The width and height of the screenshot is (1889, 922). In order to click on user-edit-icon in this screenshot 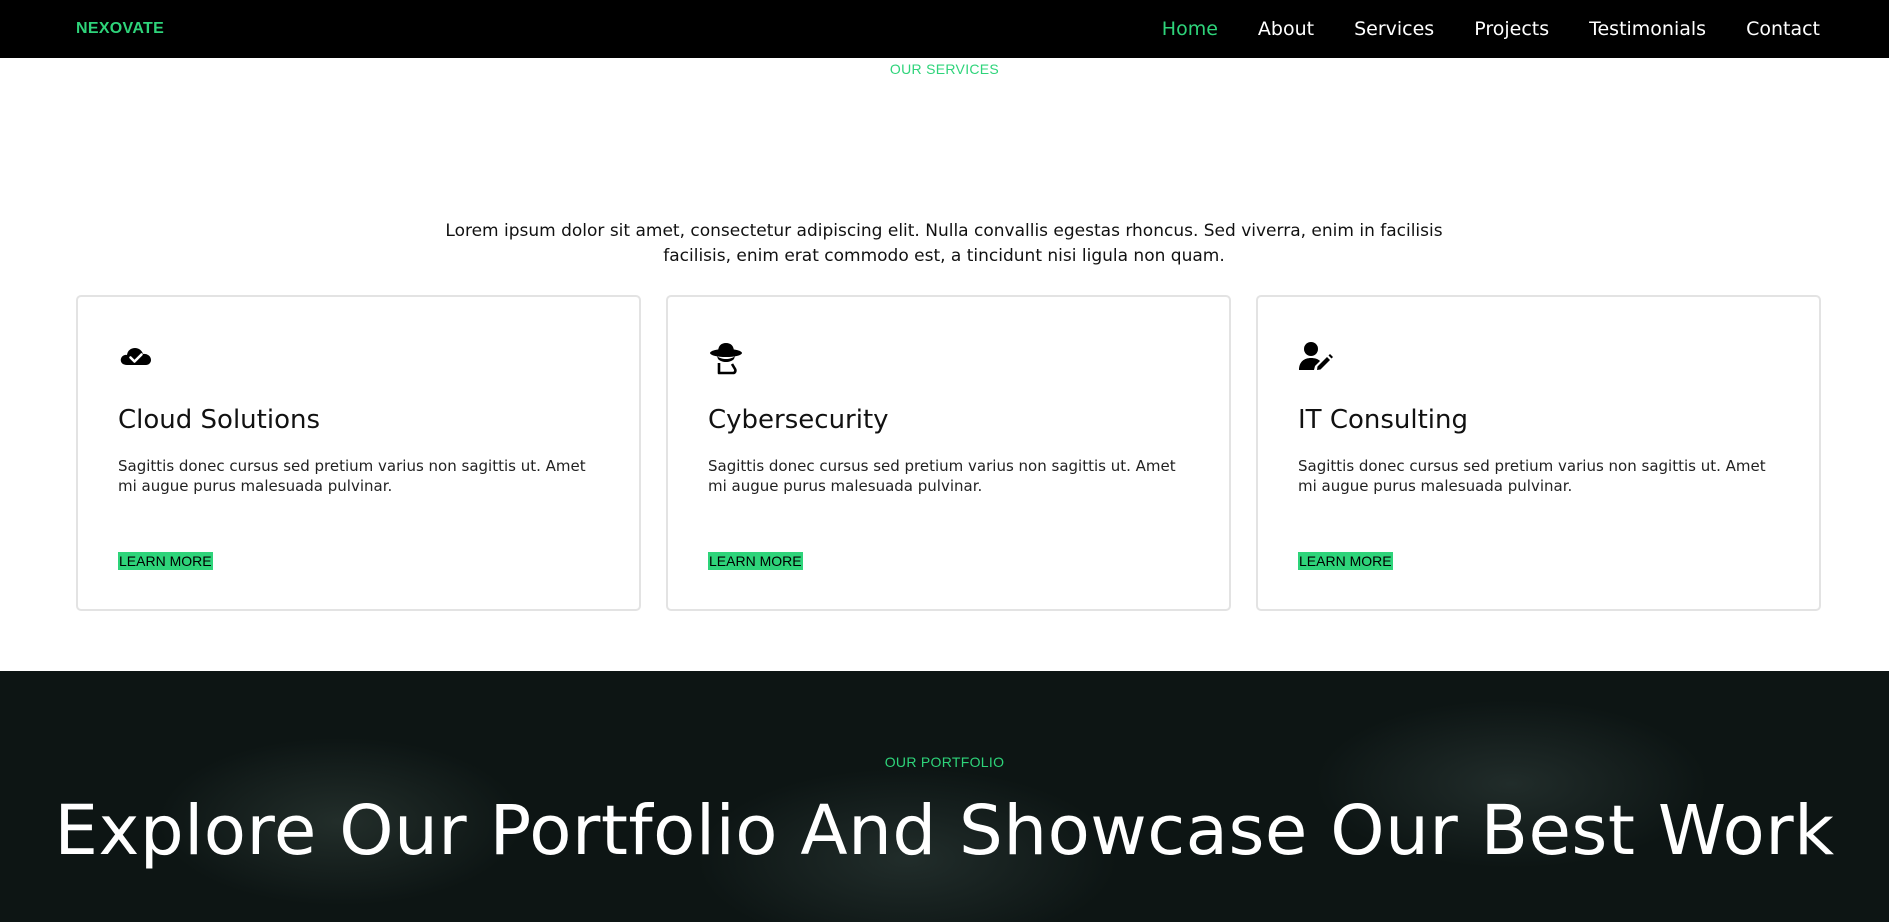, I will do `click(1316, 357)`.